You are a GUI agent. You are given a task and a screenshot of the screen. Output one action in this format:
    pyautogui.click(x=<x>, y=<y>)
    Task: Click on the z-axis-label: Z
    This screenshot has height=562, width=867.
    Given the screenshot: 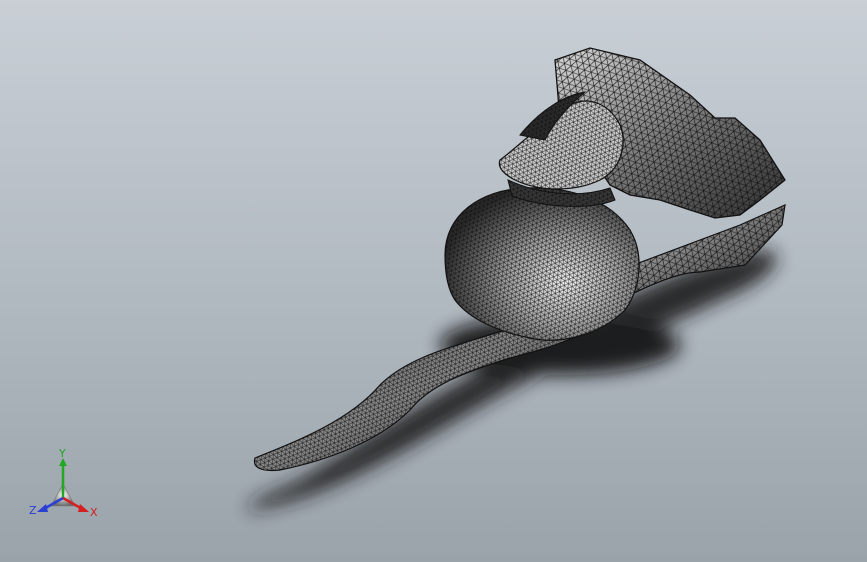 What is the action you would take?
    pyautogui.click(x=33, y=510)
    